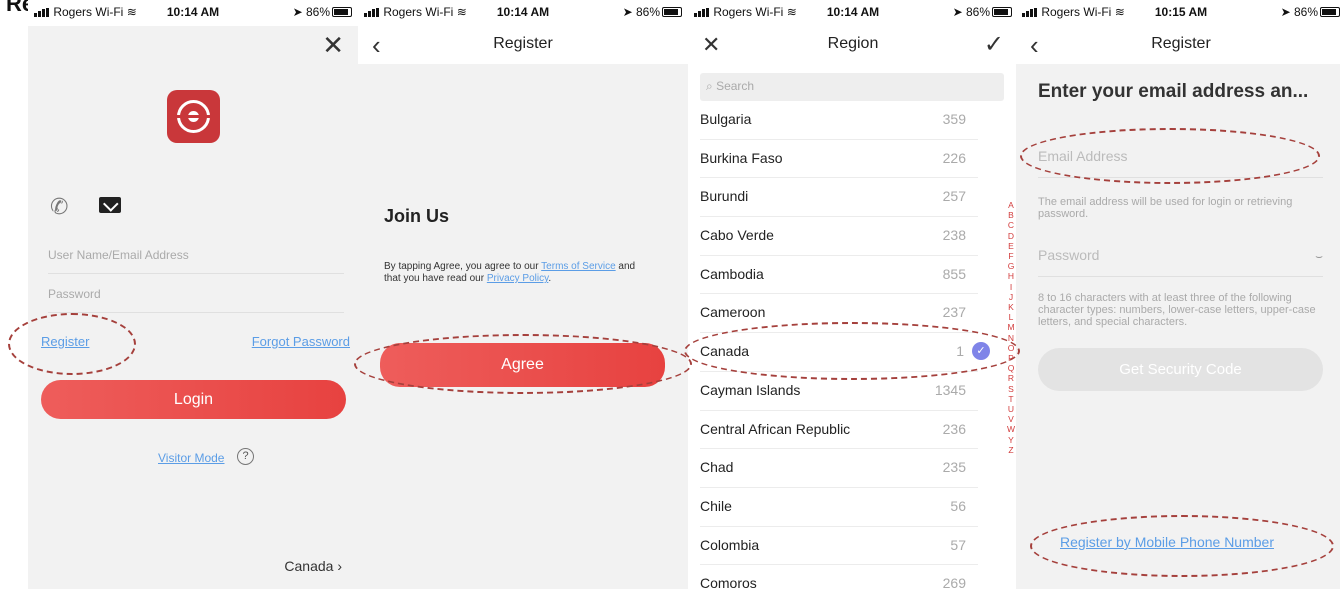 The image size is (1340, 589). I want to click on alphabet-letter: M, so click(1011, 327).